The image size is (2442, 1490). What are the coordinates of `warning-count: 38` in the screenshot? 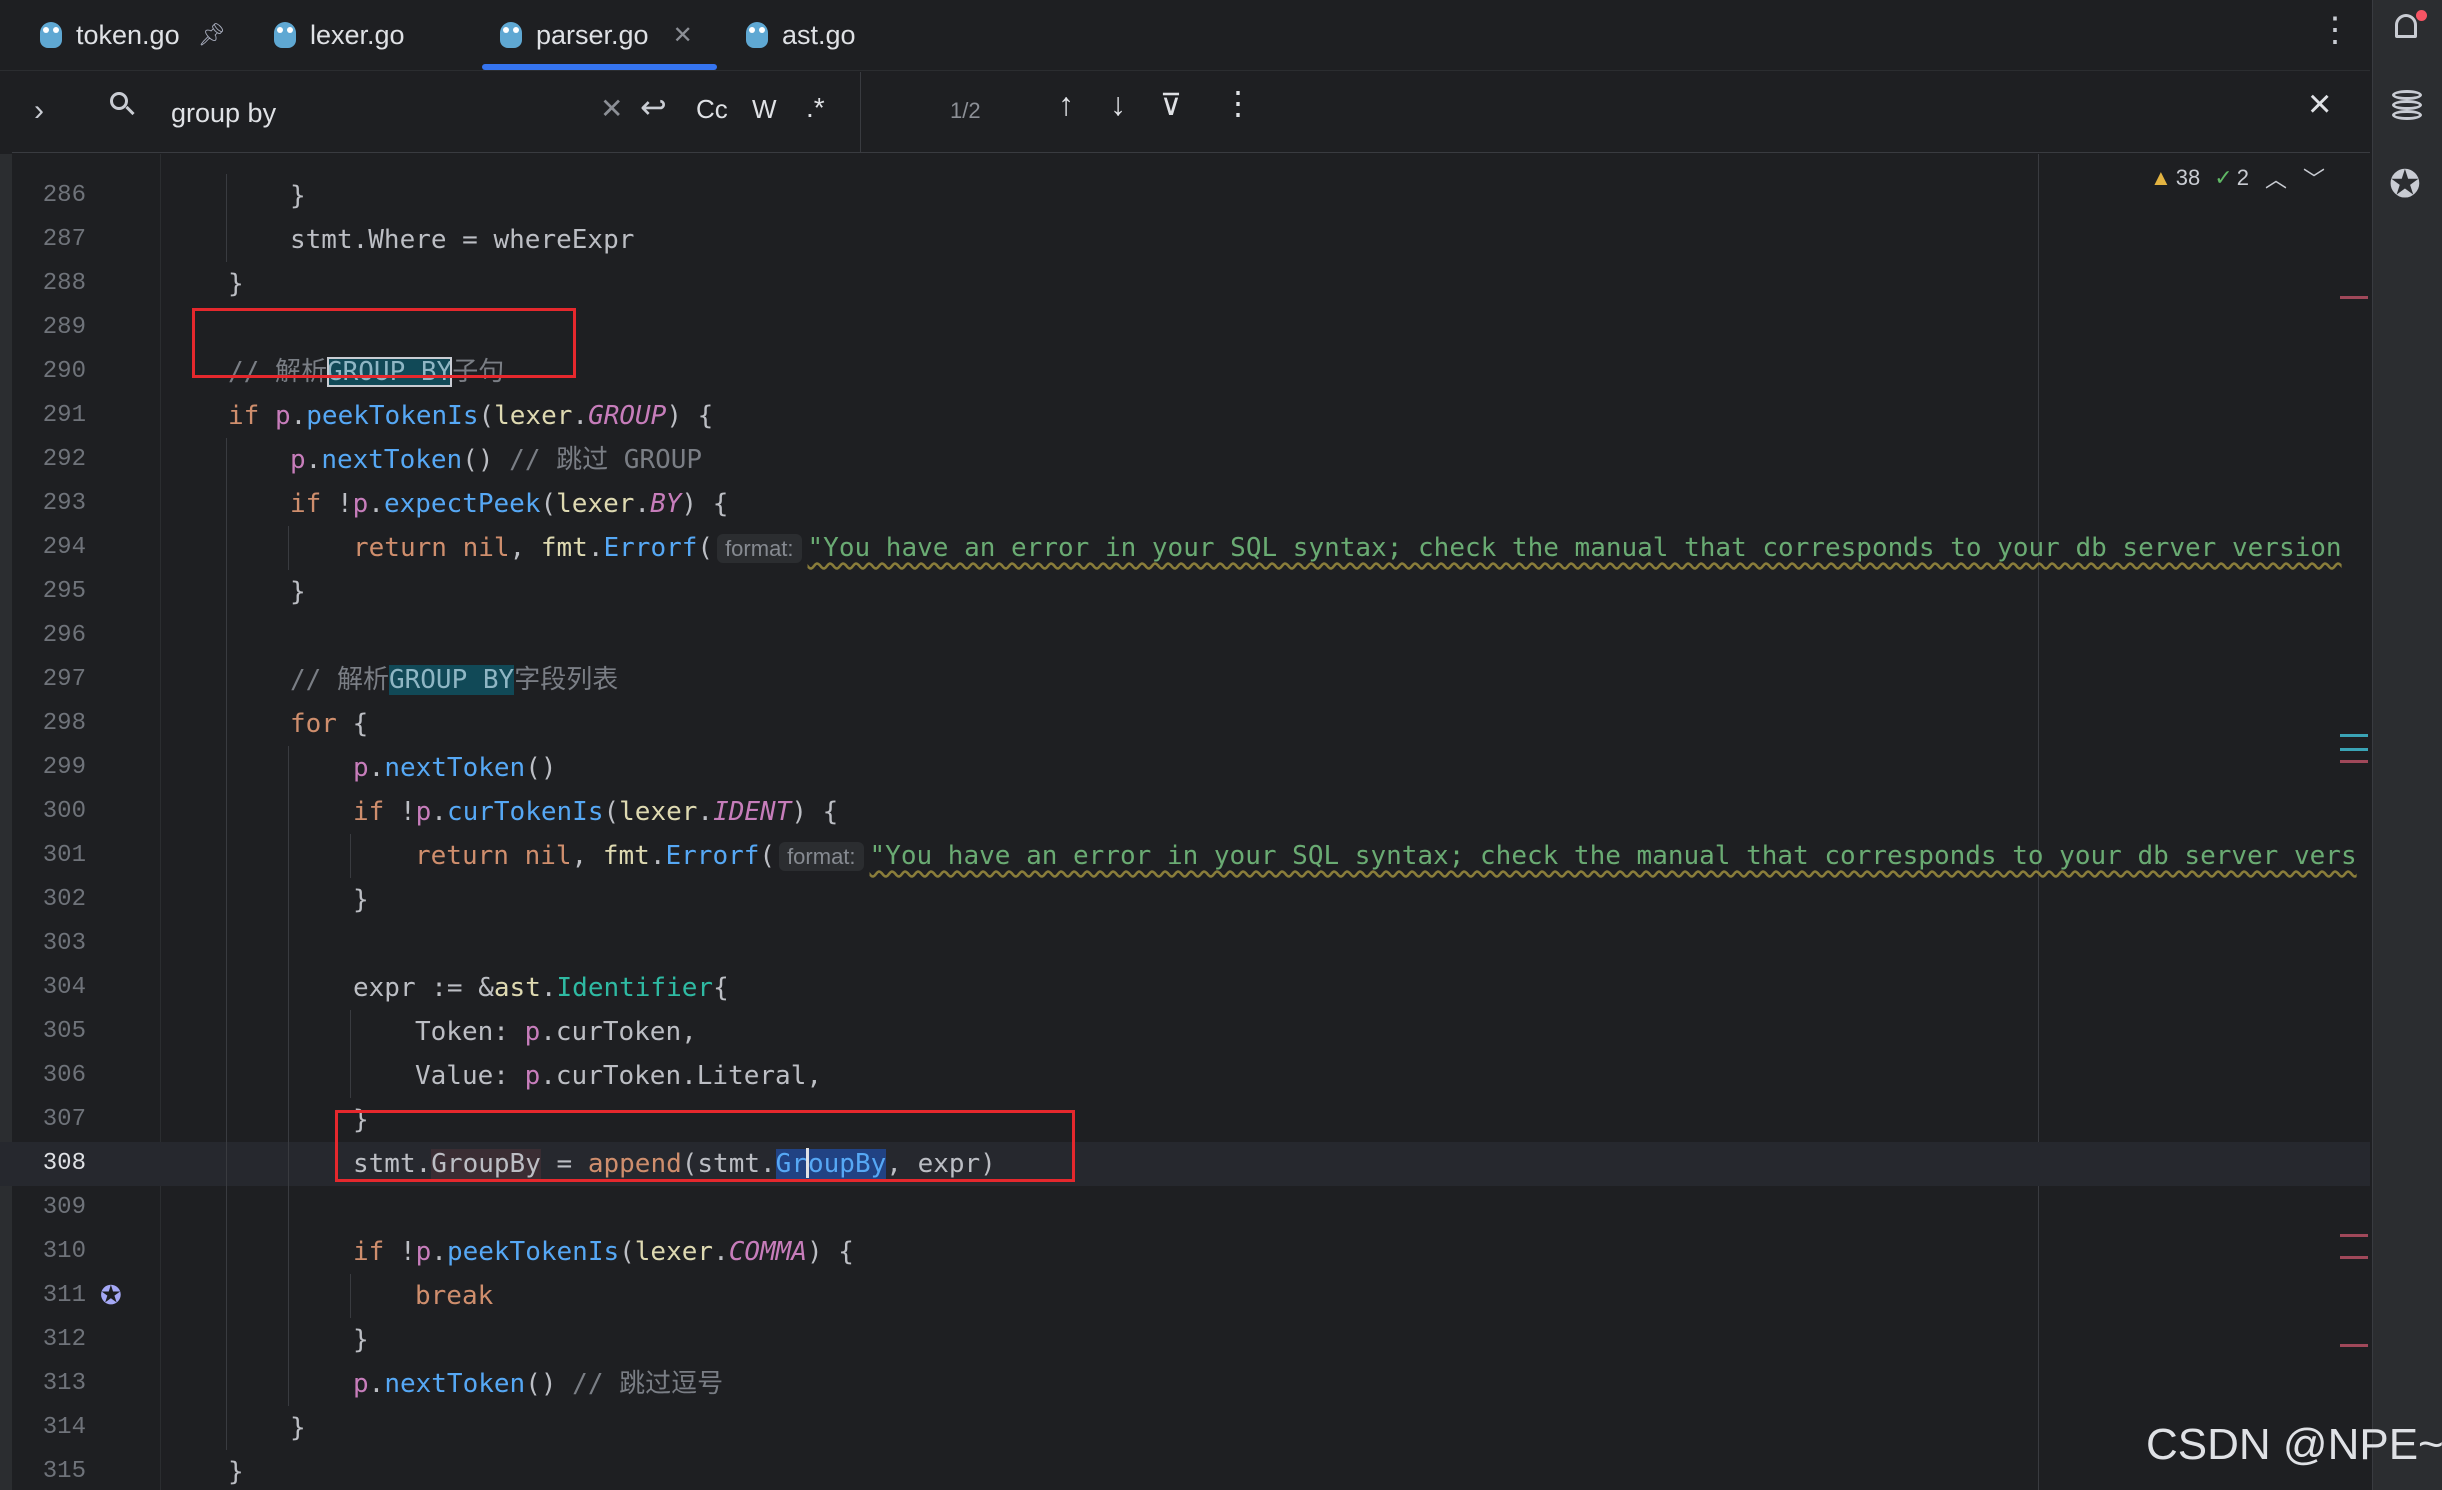 It's located at (2188, 177).